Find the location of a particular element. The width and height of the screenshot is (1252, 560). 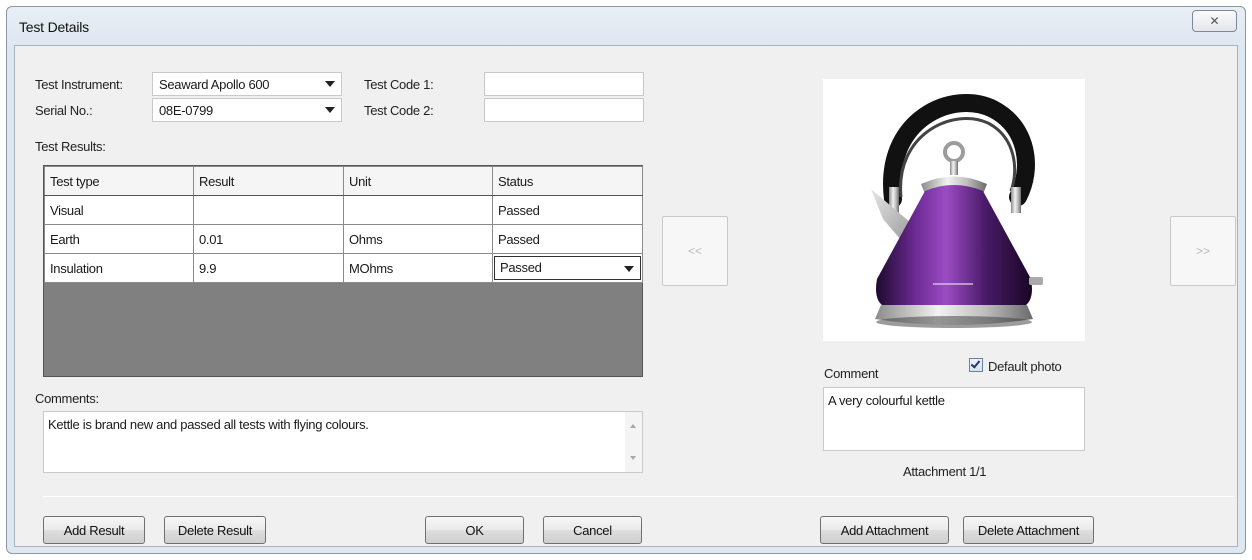

cell-unit is located at coordinates (418, 210).